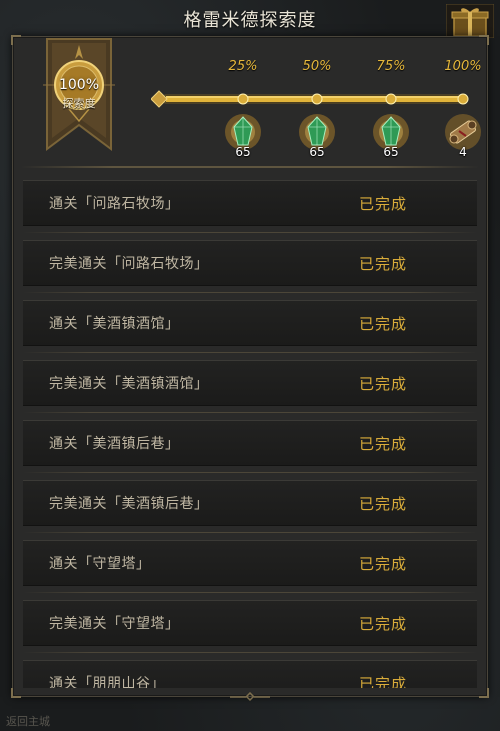 The image size is (500, 731). What do you see at coordinates (463, 152) in the screenshot?
I see `reward-count: 4` at bounding box center [463, 152].